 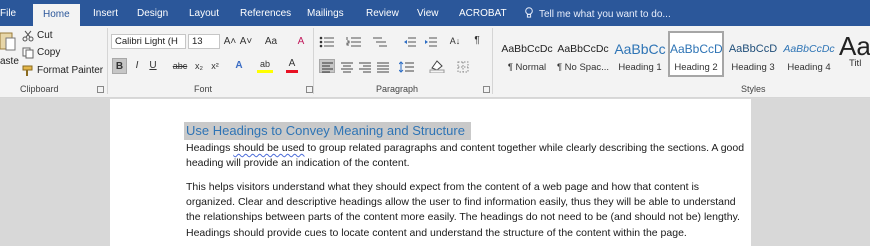 I want to click on style-name: Heading 2, so click(x=696, y=67).